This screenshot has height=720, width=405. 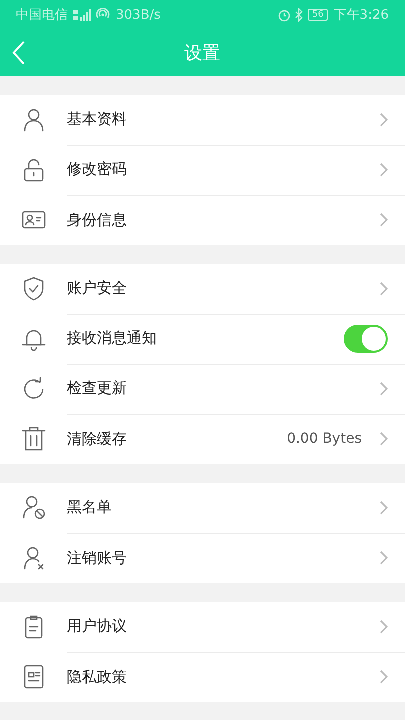 I want to click on settings-row: 黑名单, so click(x=202, y=508).